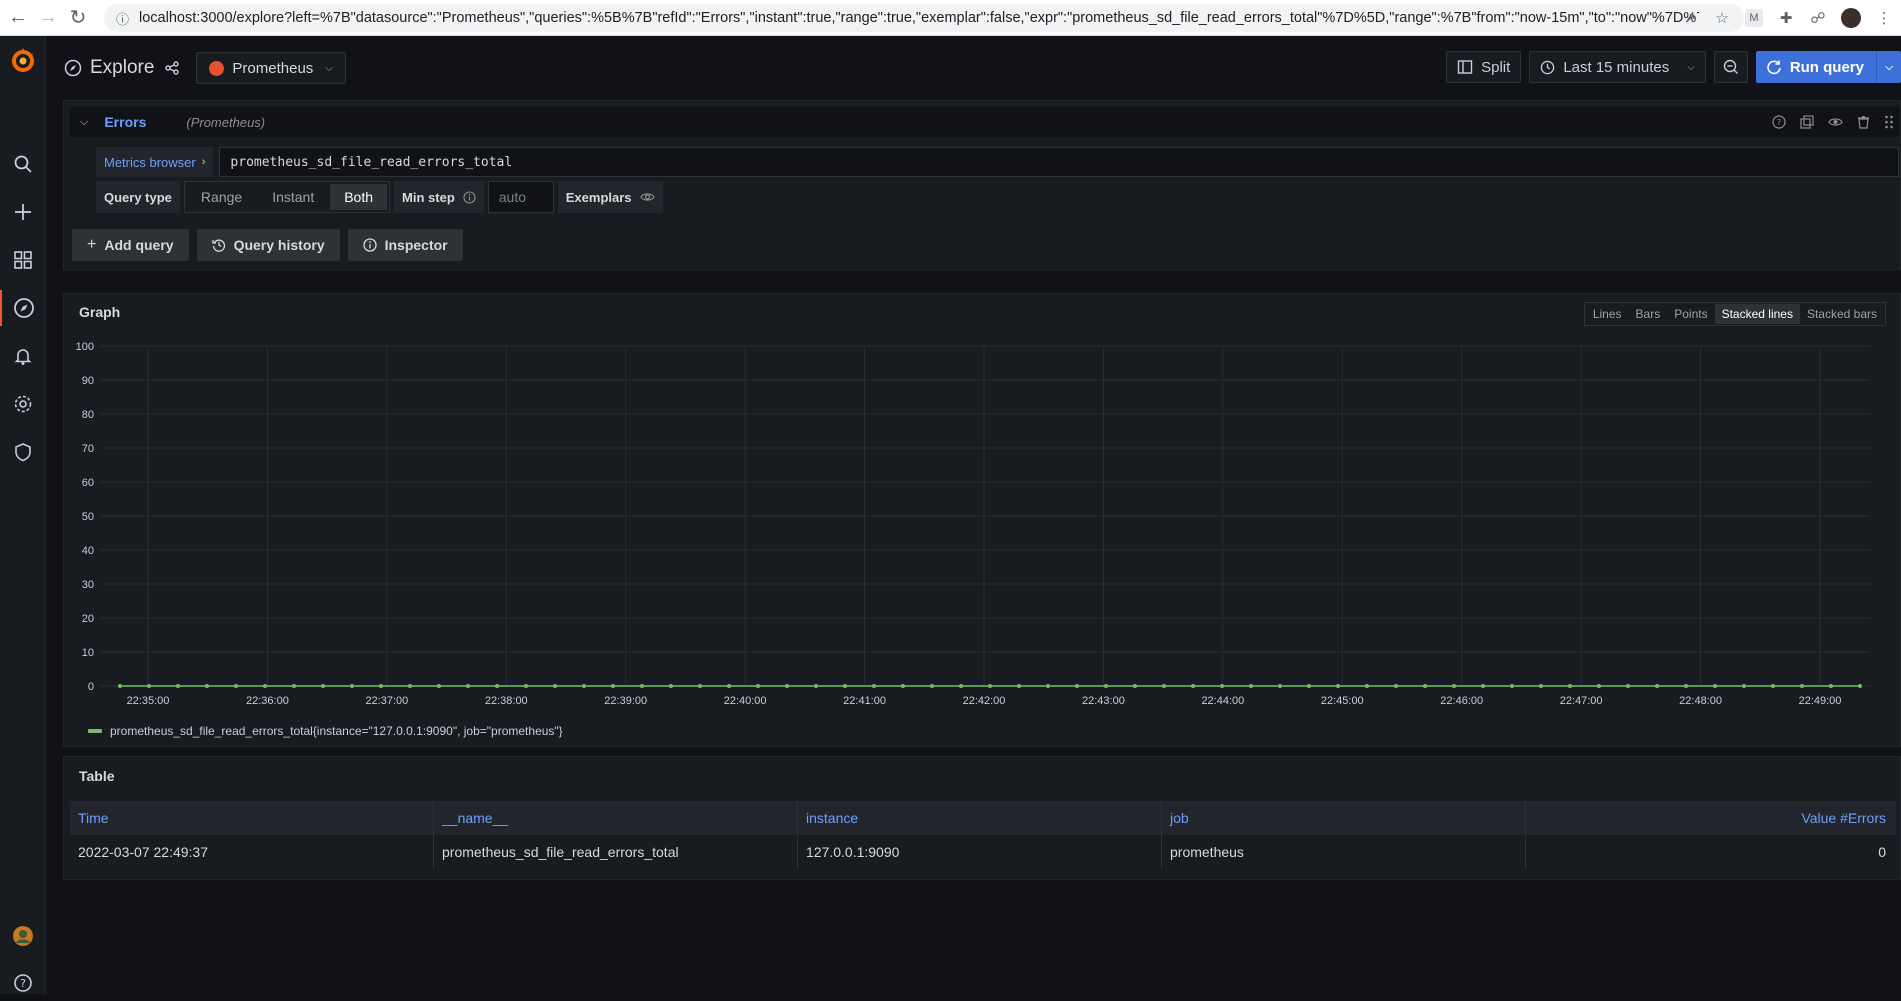 Image resolution: width=1901 pixels, height=1001 pixels. I want to click on help-icon: ?, so click(1779, 122).